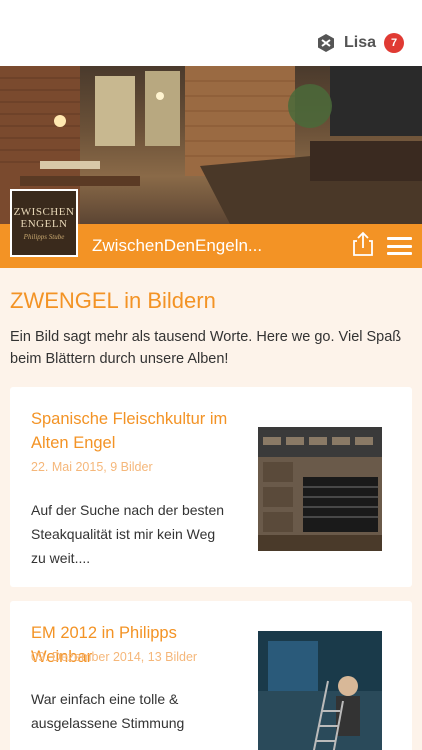 The image size is (422, 750). I want to click on site-logo: ZWISCHEN ENGELN Philipps Stube, so click(44, 223).